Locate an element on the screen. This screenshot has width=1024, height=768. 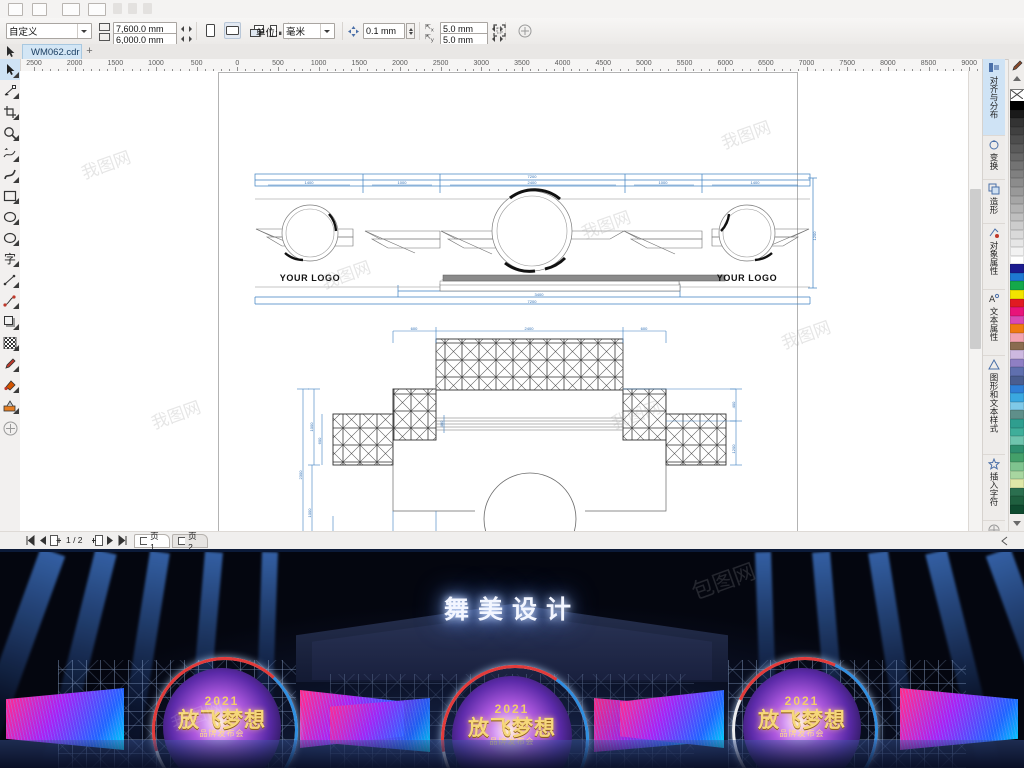
page-preset-combo: 自定义 is located at coordinates (49, 31).